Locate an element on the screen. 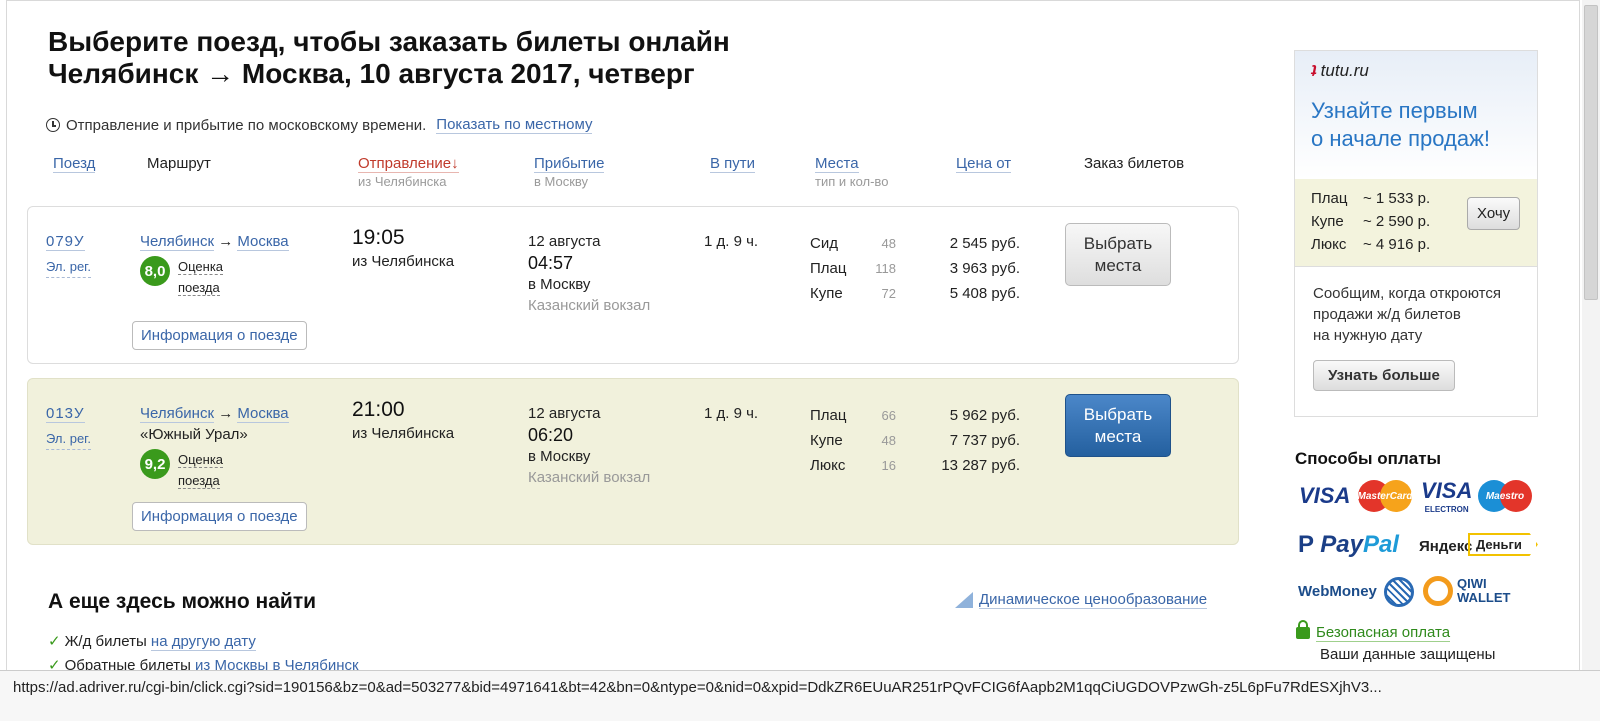  col-header-departure: Отправление↓ из Челябинска is located at coordinates (408, 172).